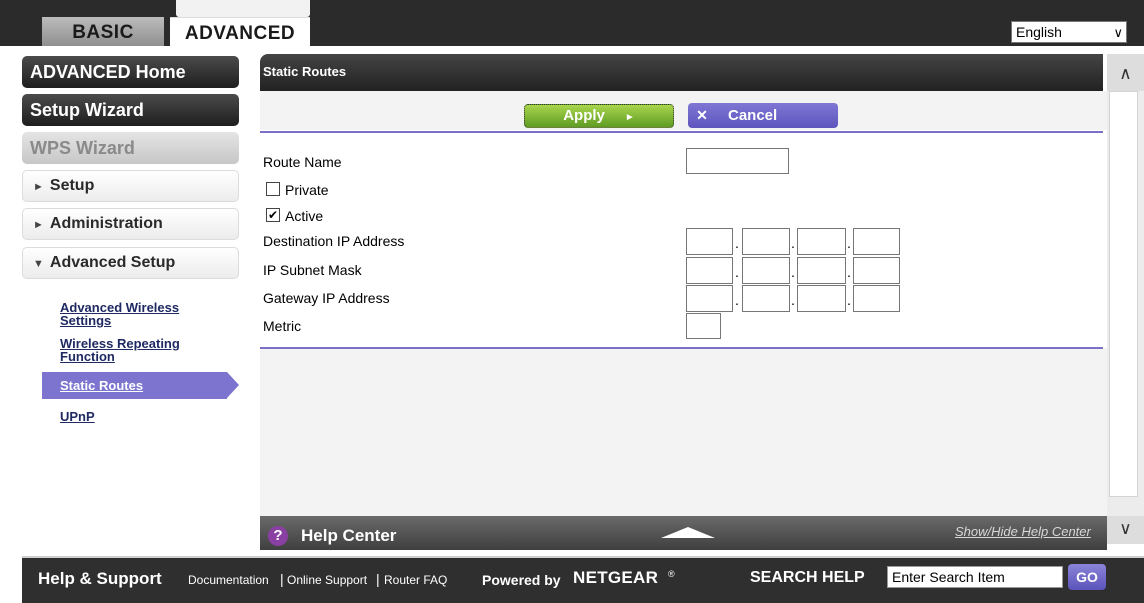 The image size is (1144, 603). I want to click on search-help-label: SEARCH HELP, so click(807, 577).